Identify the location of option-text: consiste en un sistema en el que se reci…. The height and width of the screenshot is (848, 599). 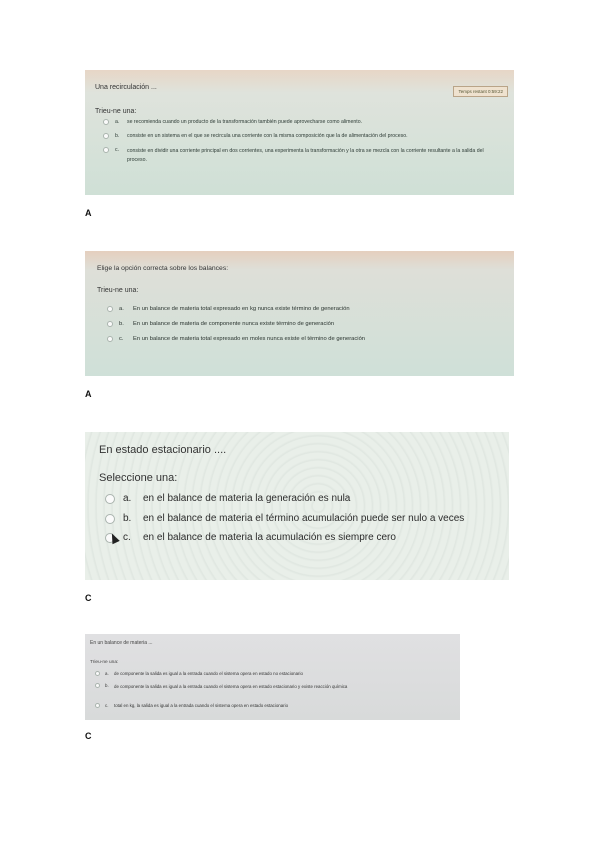
(267, 136).